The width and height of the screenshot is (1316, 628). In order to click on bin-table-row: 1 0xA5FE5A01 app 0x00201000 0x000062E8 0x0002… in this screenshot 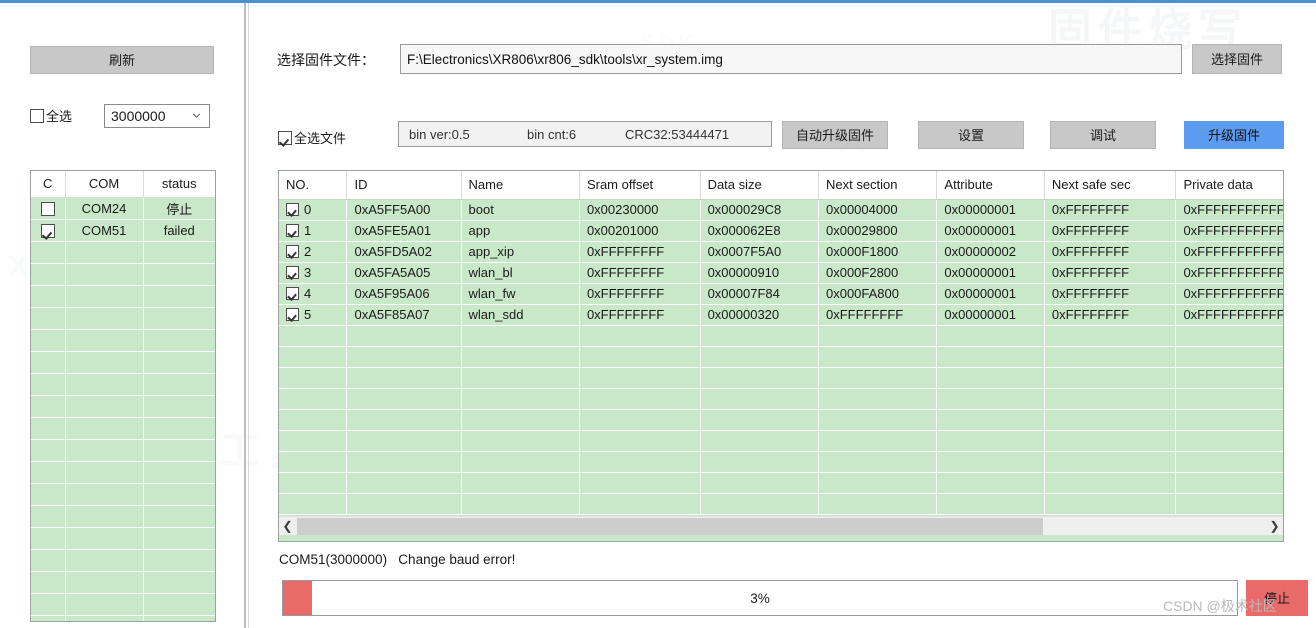, I will do `click(781, 231)`.